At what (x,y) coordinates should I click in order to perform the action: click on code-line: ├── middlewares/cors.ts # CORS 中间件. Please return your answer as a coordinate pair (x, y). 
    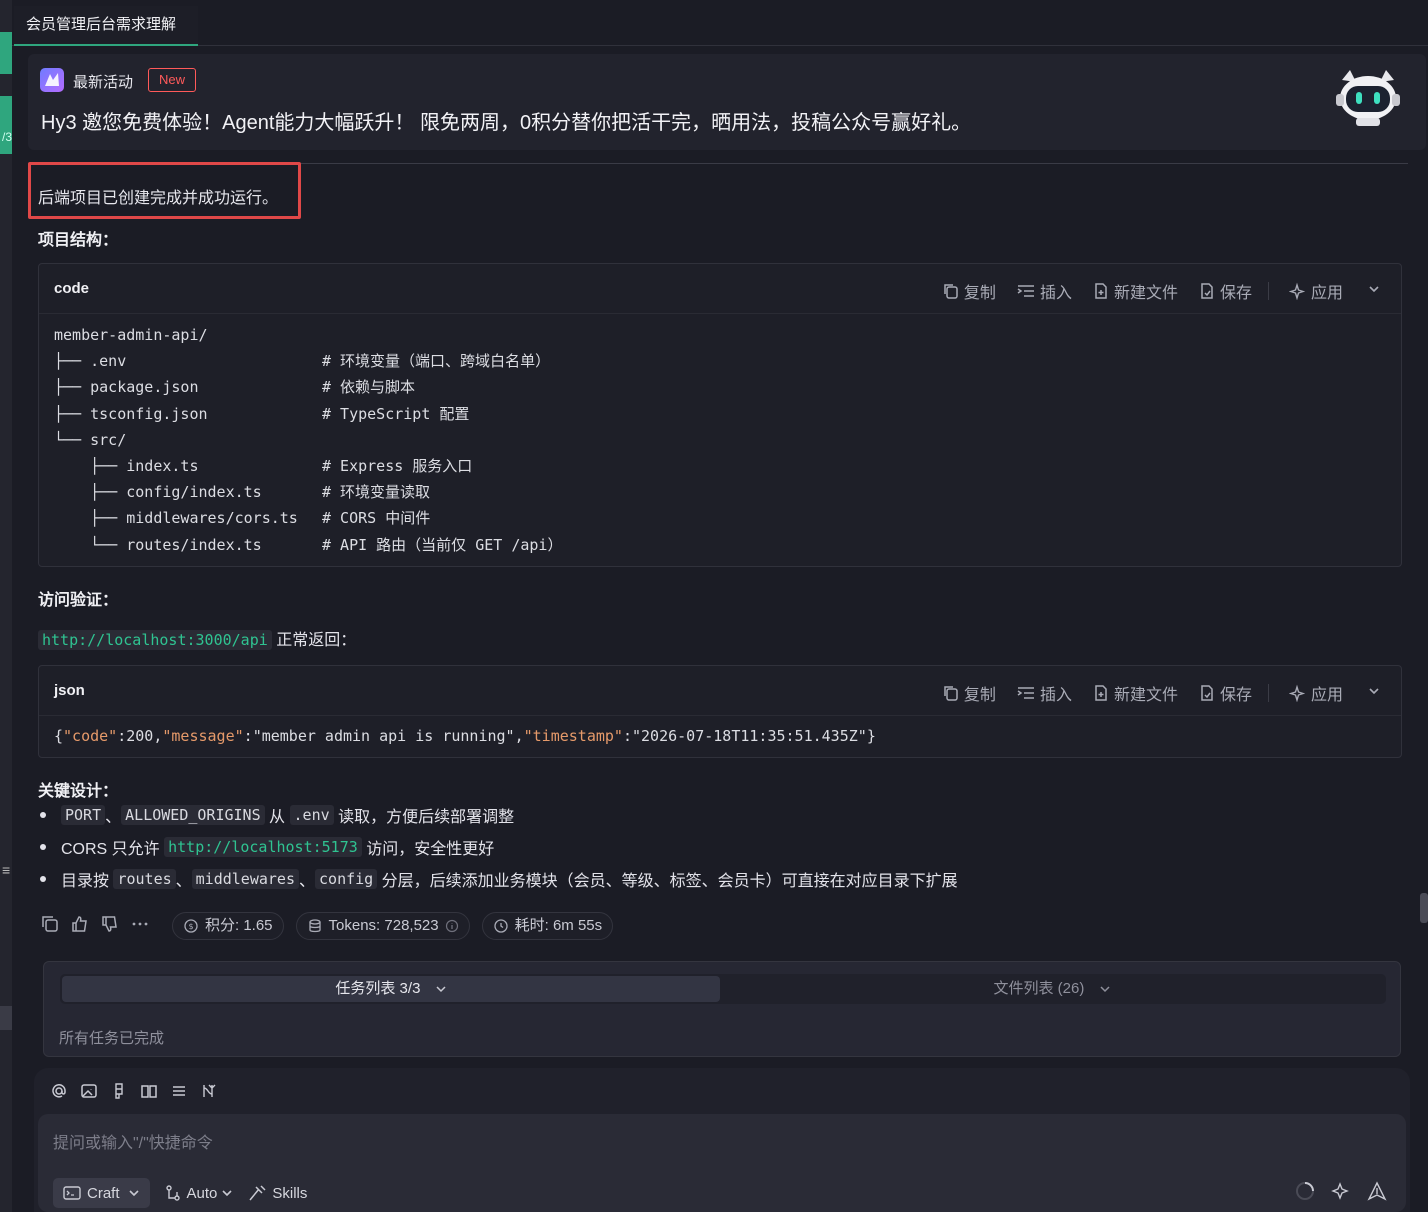
    Looking at the image, I should click on (720, 518).